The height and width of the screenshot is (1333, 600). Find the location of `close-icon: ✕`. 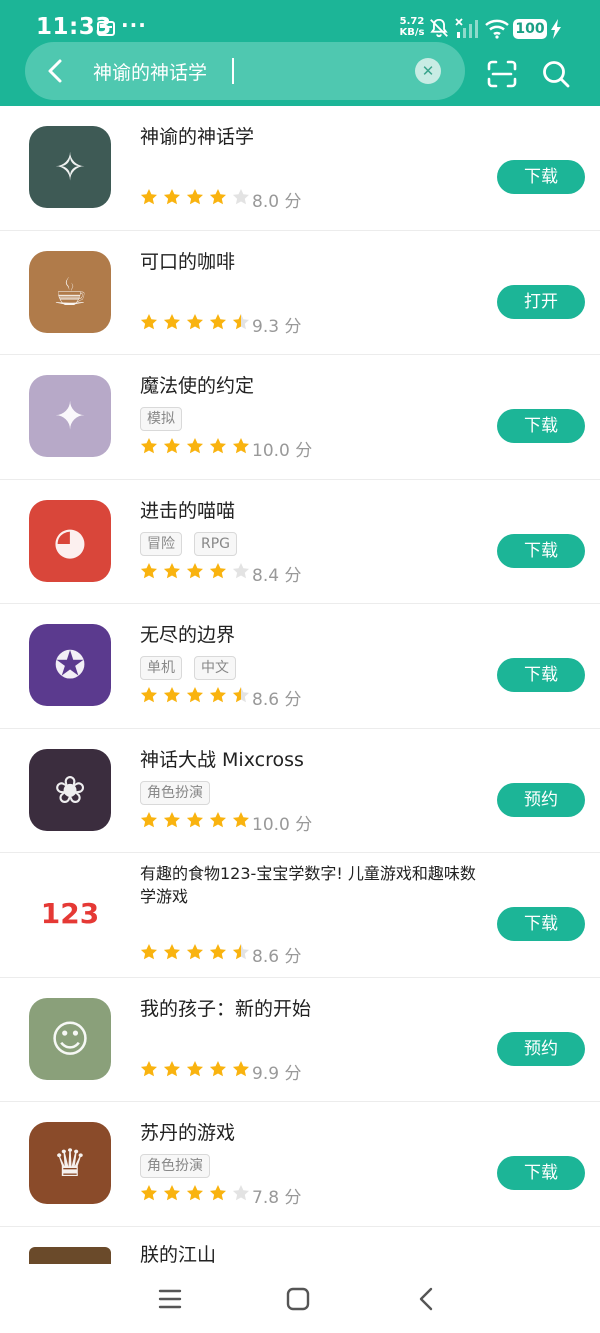

close-icon: ✕ is located at coordinates (428, 71).